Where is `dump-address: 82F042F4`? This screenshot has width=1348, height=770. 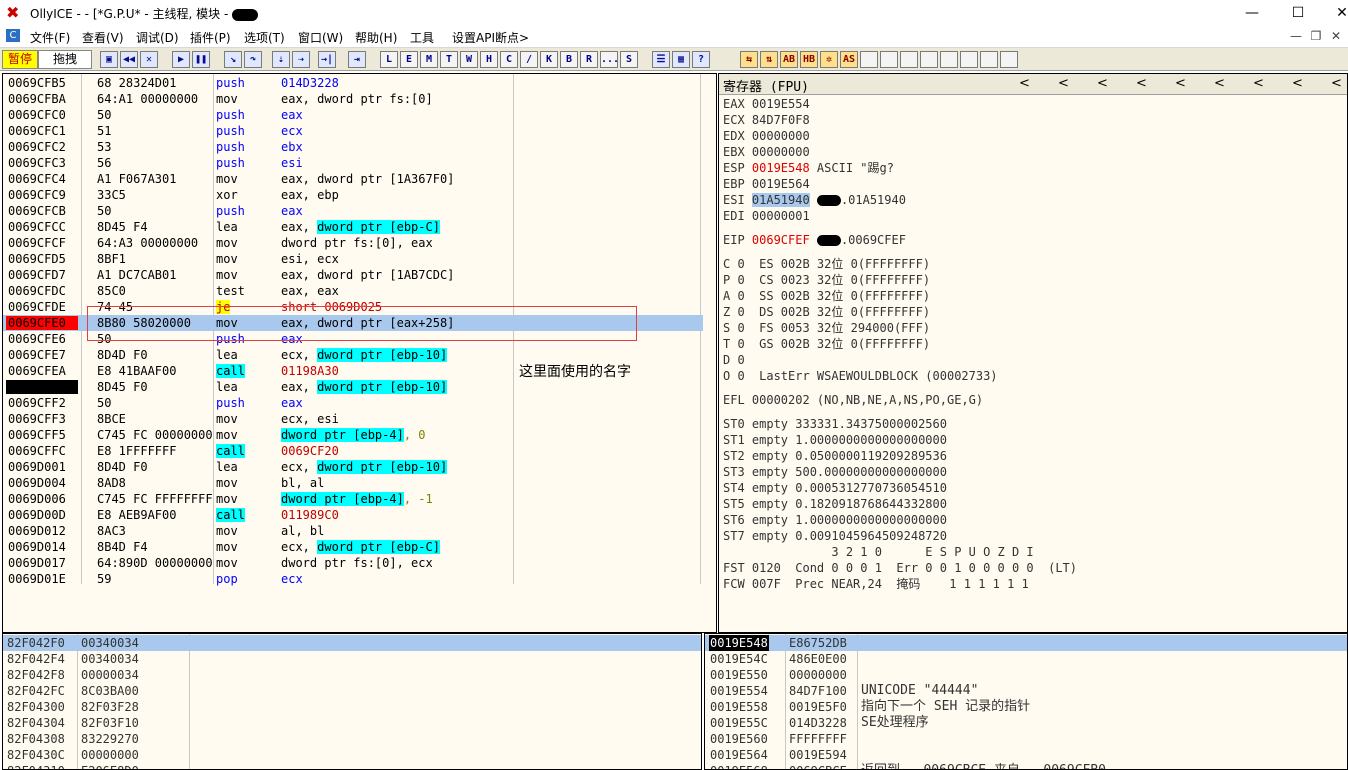 dump-address: 82F042F4 is located at coordinates (36, 659).